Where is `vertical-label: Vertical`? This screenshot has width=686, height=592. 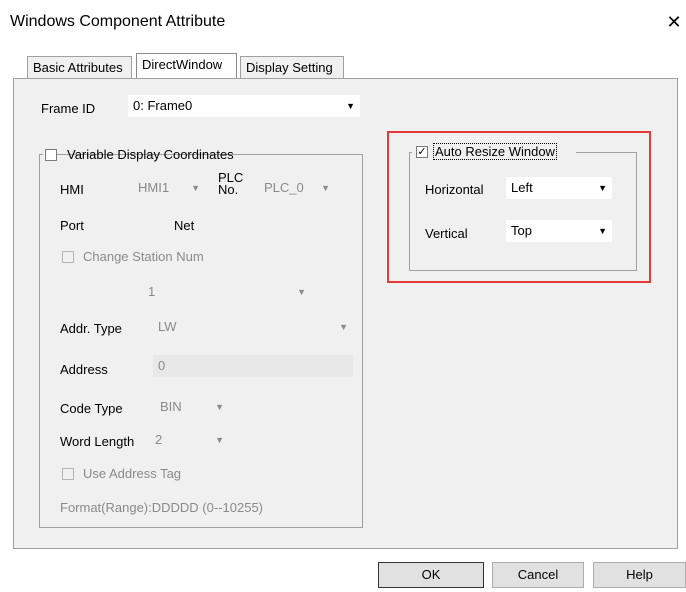 vertical-label: Vertical is located at coordinates (446, 233).